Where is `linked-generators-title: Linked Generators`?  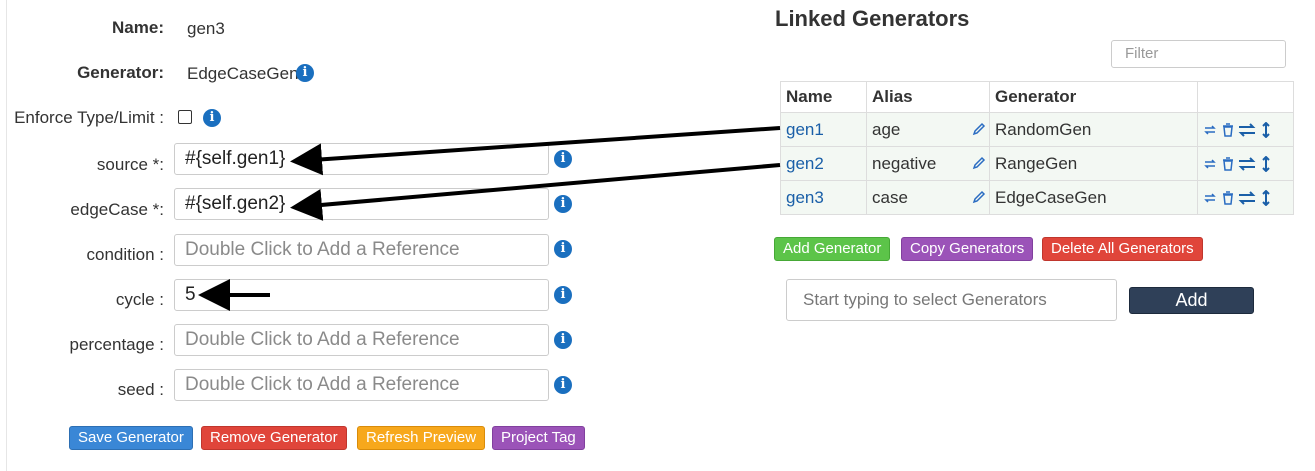
linked-generators-title: Linked Generators is located at coordinates (872, 18).